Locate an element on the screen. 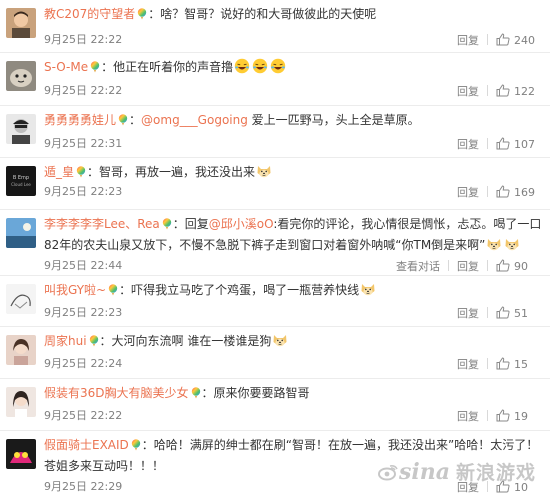  like-count: 107 is located at coordinates (524, 144).